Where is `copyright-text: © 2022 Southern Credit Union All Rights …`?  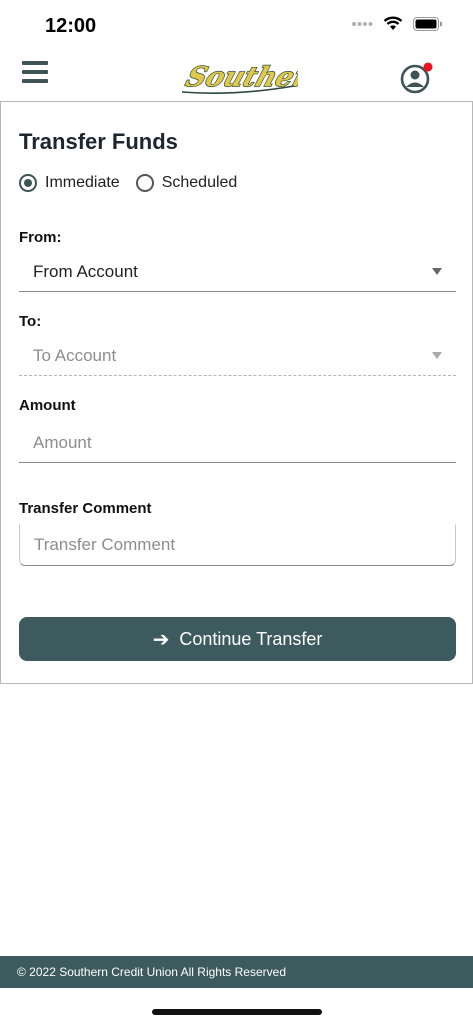 copyright-text: © 2022 Southern Credit Union All Rights … is located at coordinates (151, 972).